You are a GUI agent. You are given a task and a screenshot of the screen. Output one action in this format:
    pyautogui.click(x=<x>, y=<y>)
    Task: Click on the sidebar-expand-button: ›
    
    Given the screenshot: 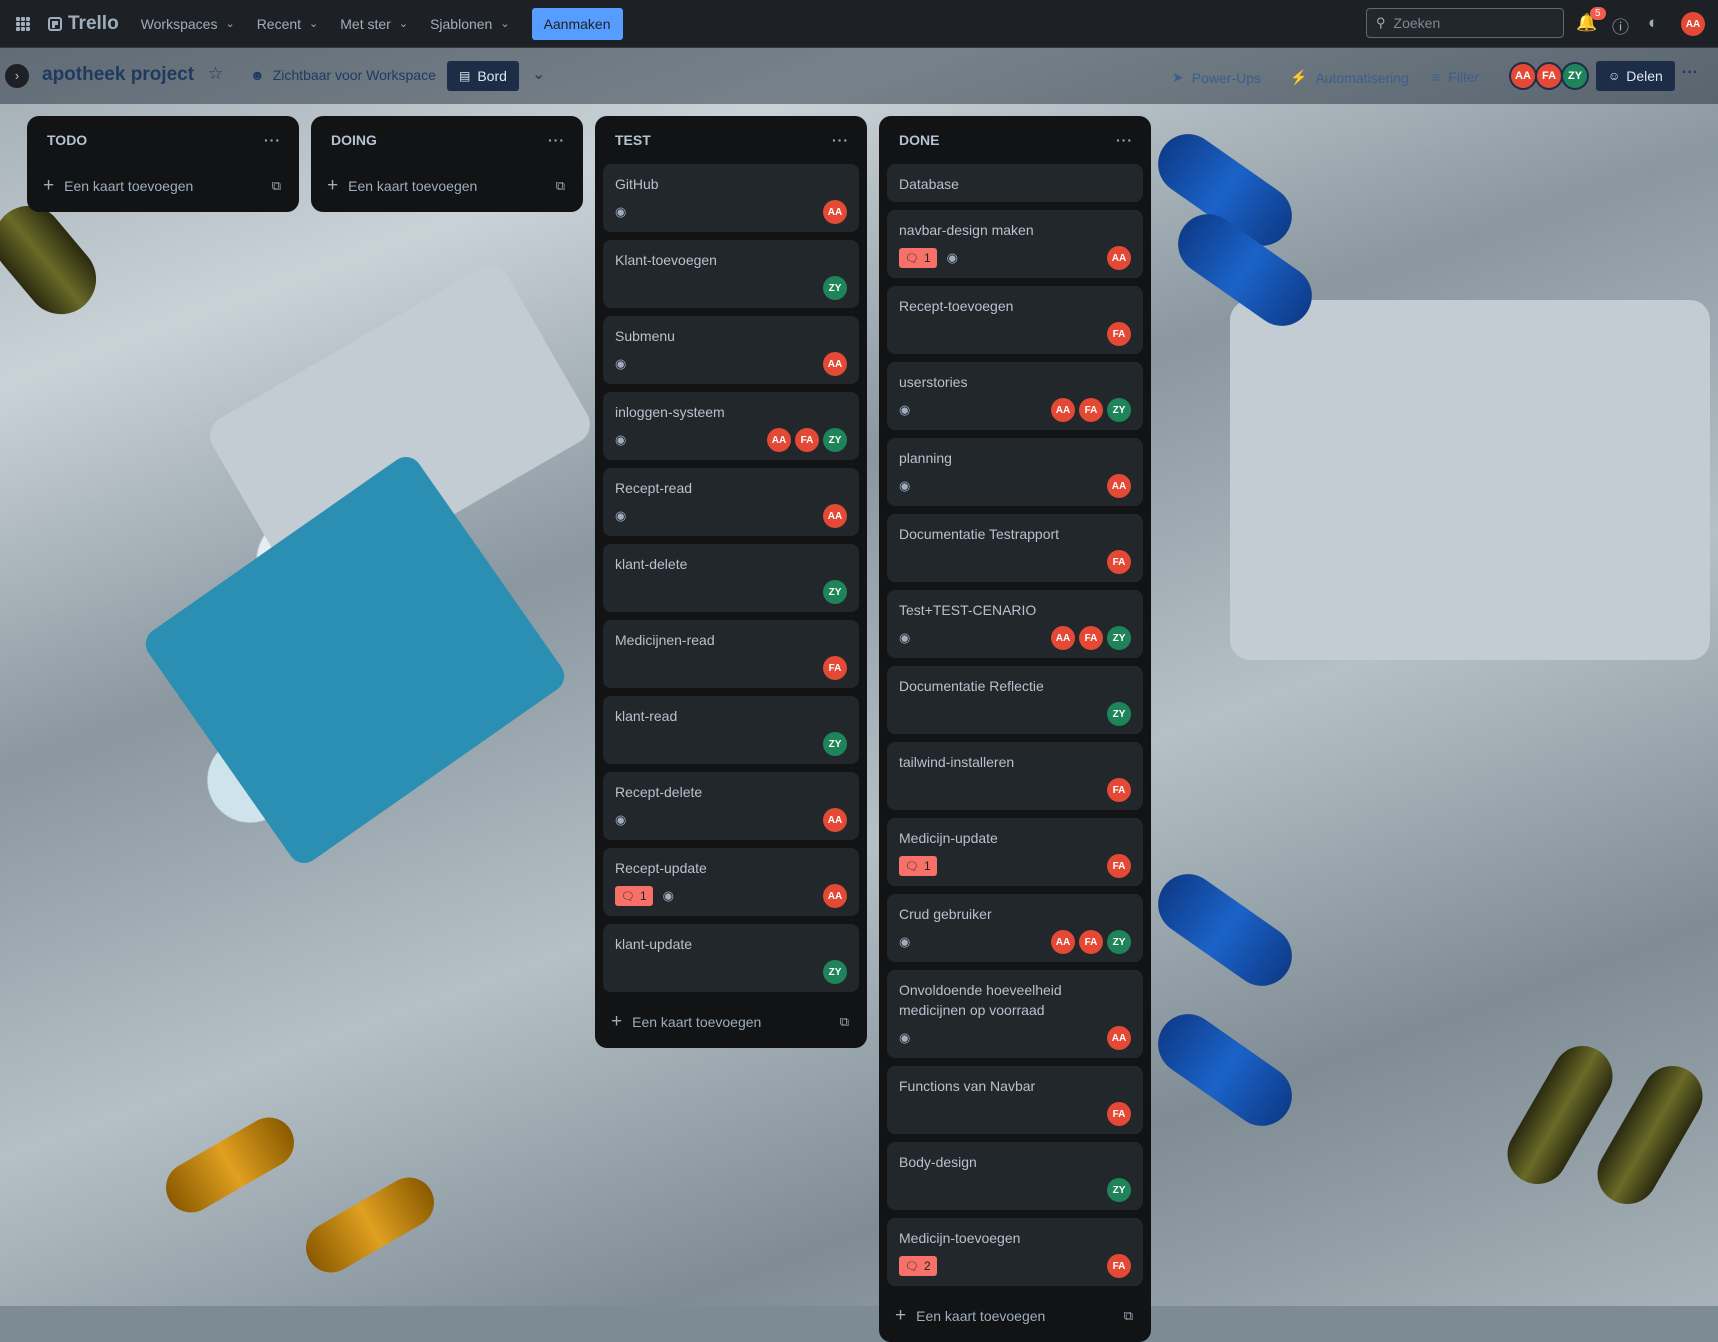 What is the action you would take?
    pyautogui.click(x=17, y=76)
    